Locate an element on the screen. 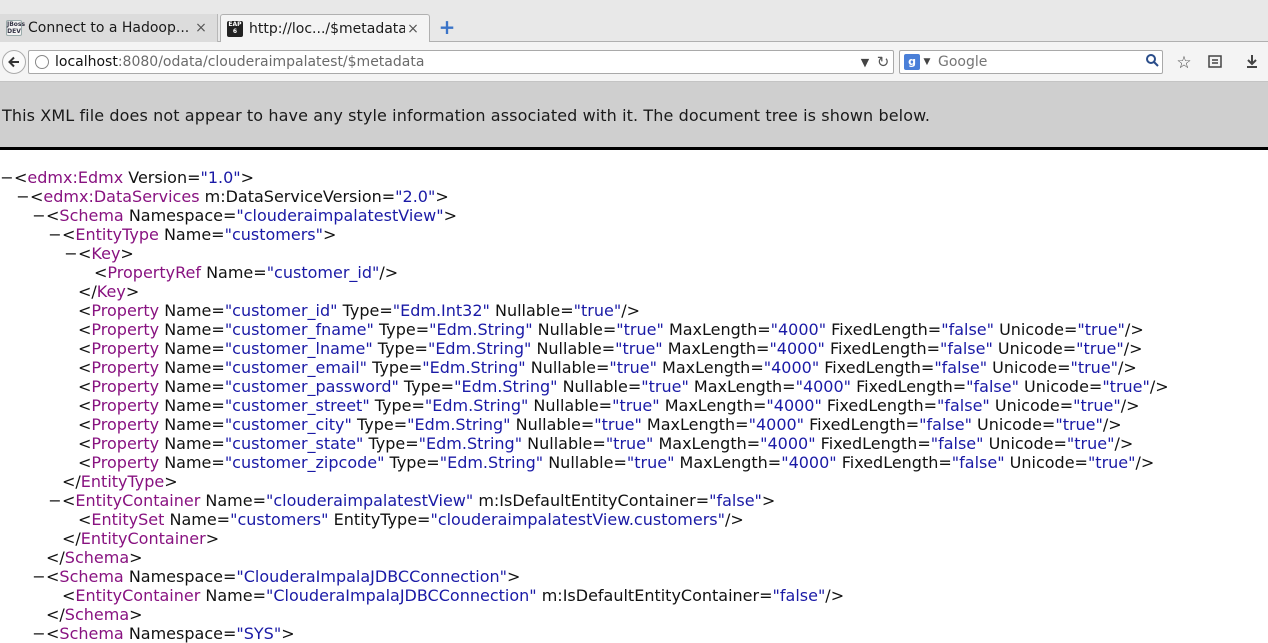 This screenshot has width=1268, height=643. xml-attr-value: "customer_city" is located at coordinates (288, 424).